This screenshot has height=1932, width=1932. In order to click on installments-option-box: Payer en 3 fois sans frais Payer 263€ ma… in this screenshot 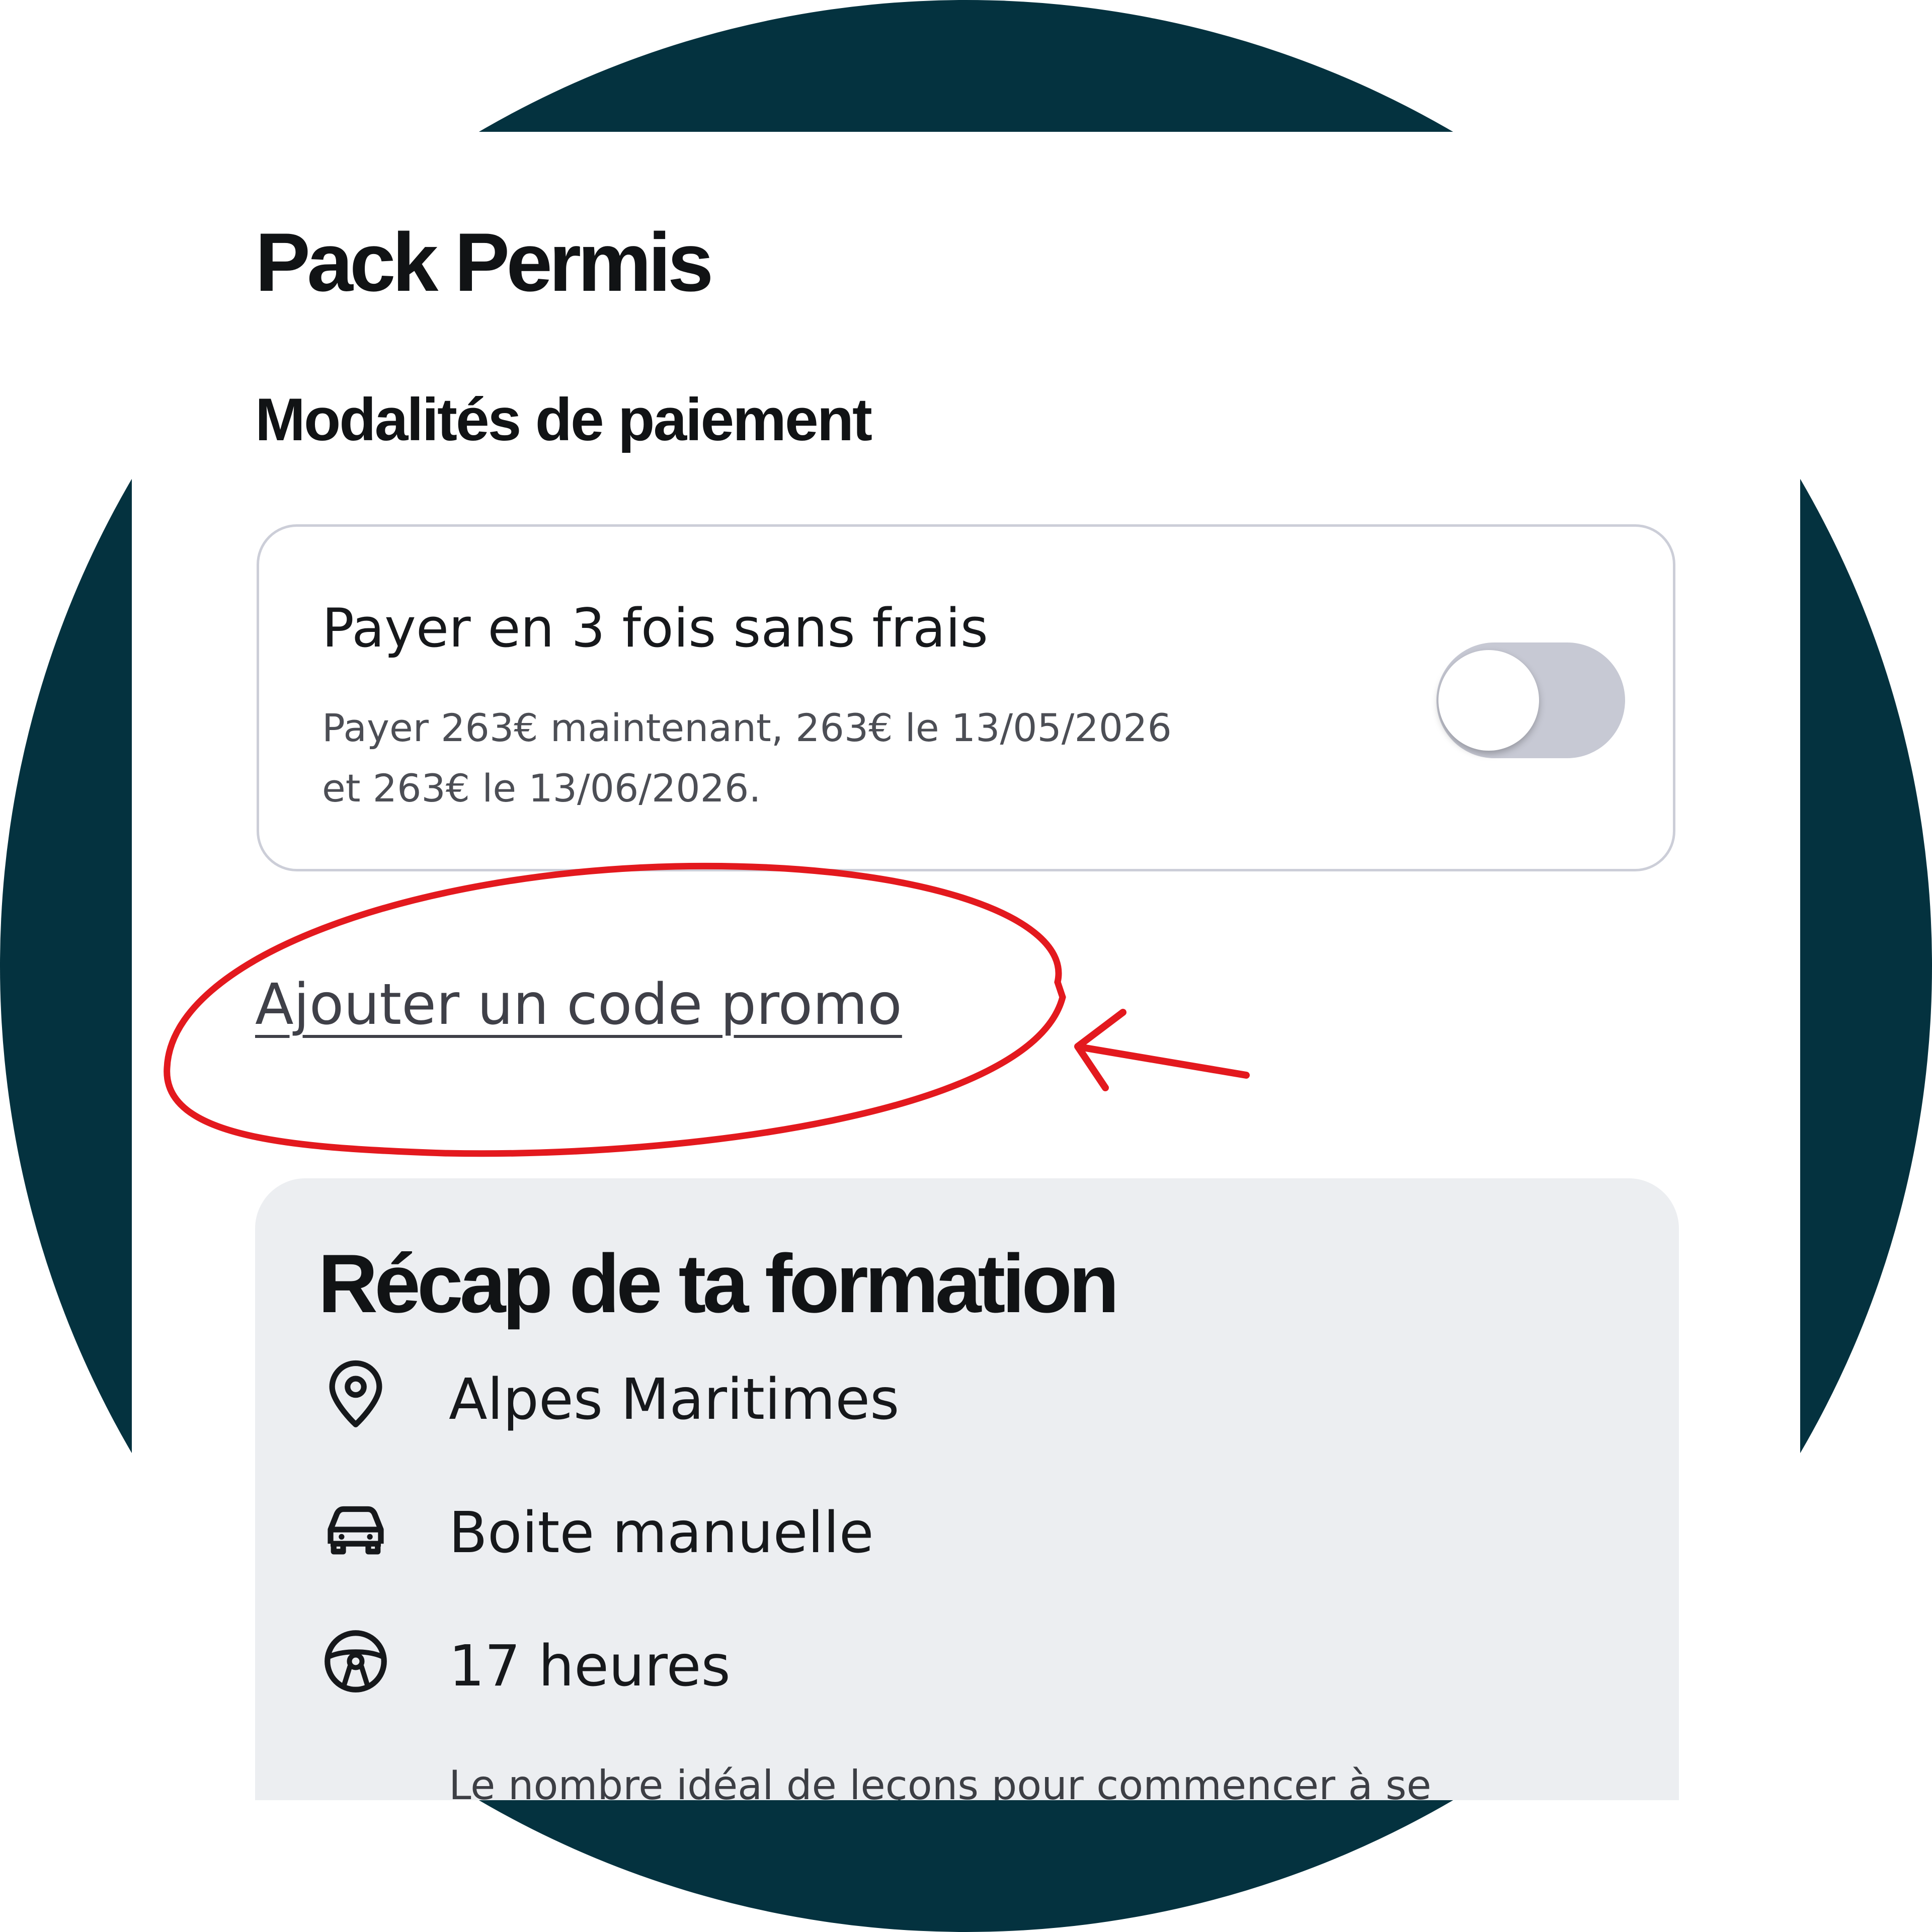, I will do `click(966, 698)`.